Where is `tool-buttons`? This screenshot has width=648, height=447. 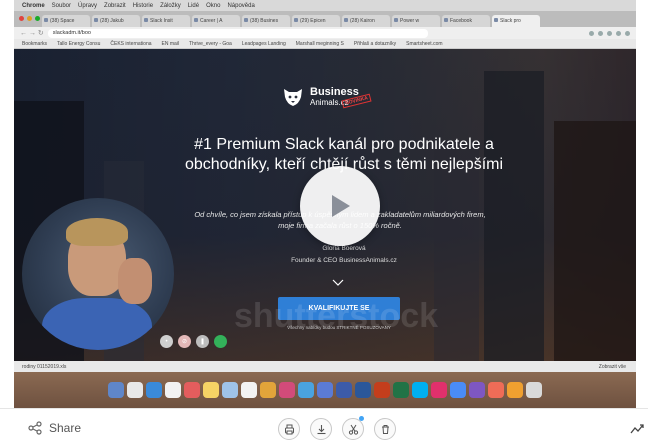 tool-buttons is located at coordinates (337, 428).